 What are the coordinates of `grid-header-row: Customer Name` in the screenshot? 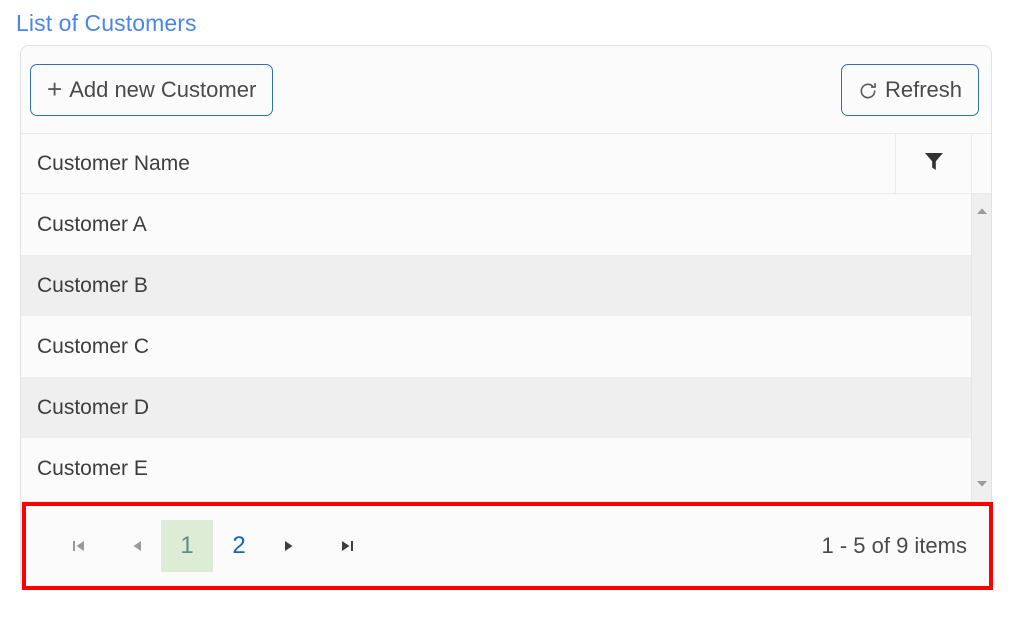 It's located at (506, 164).